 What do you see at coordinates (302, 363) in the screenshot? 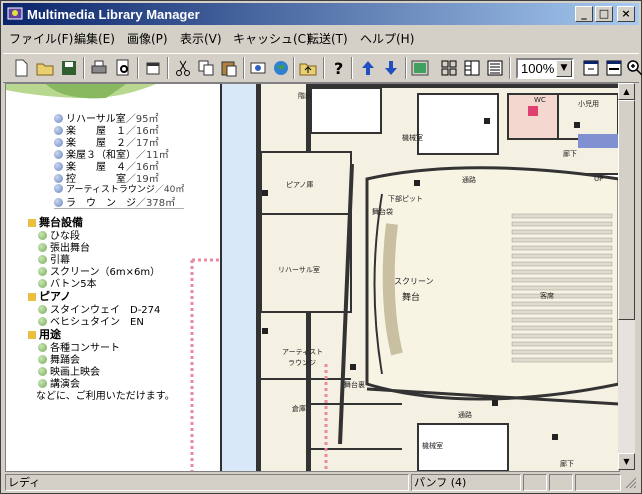
I see `plan-label: ラウンジ` at bounding box center [302, 363].